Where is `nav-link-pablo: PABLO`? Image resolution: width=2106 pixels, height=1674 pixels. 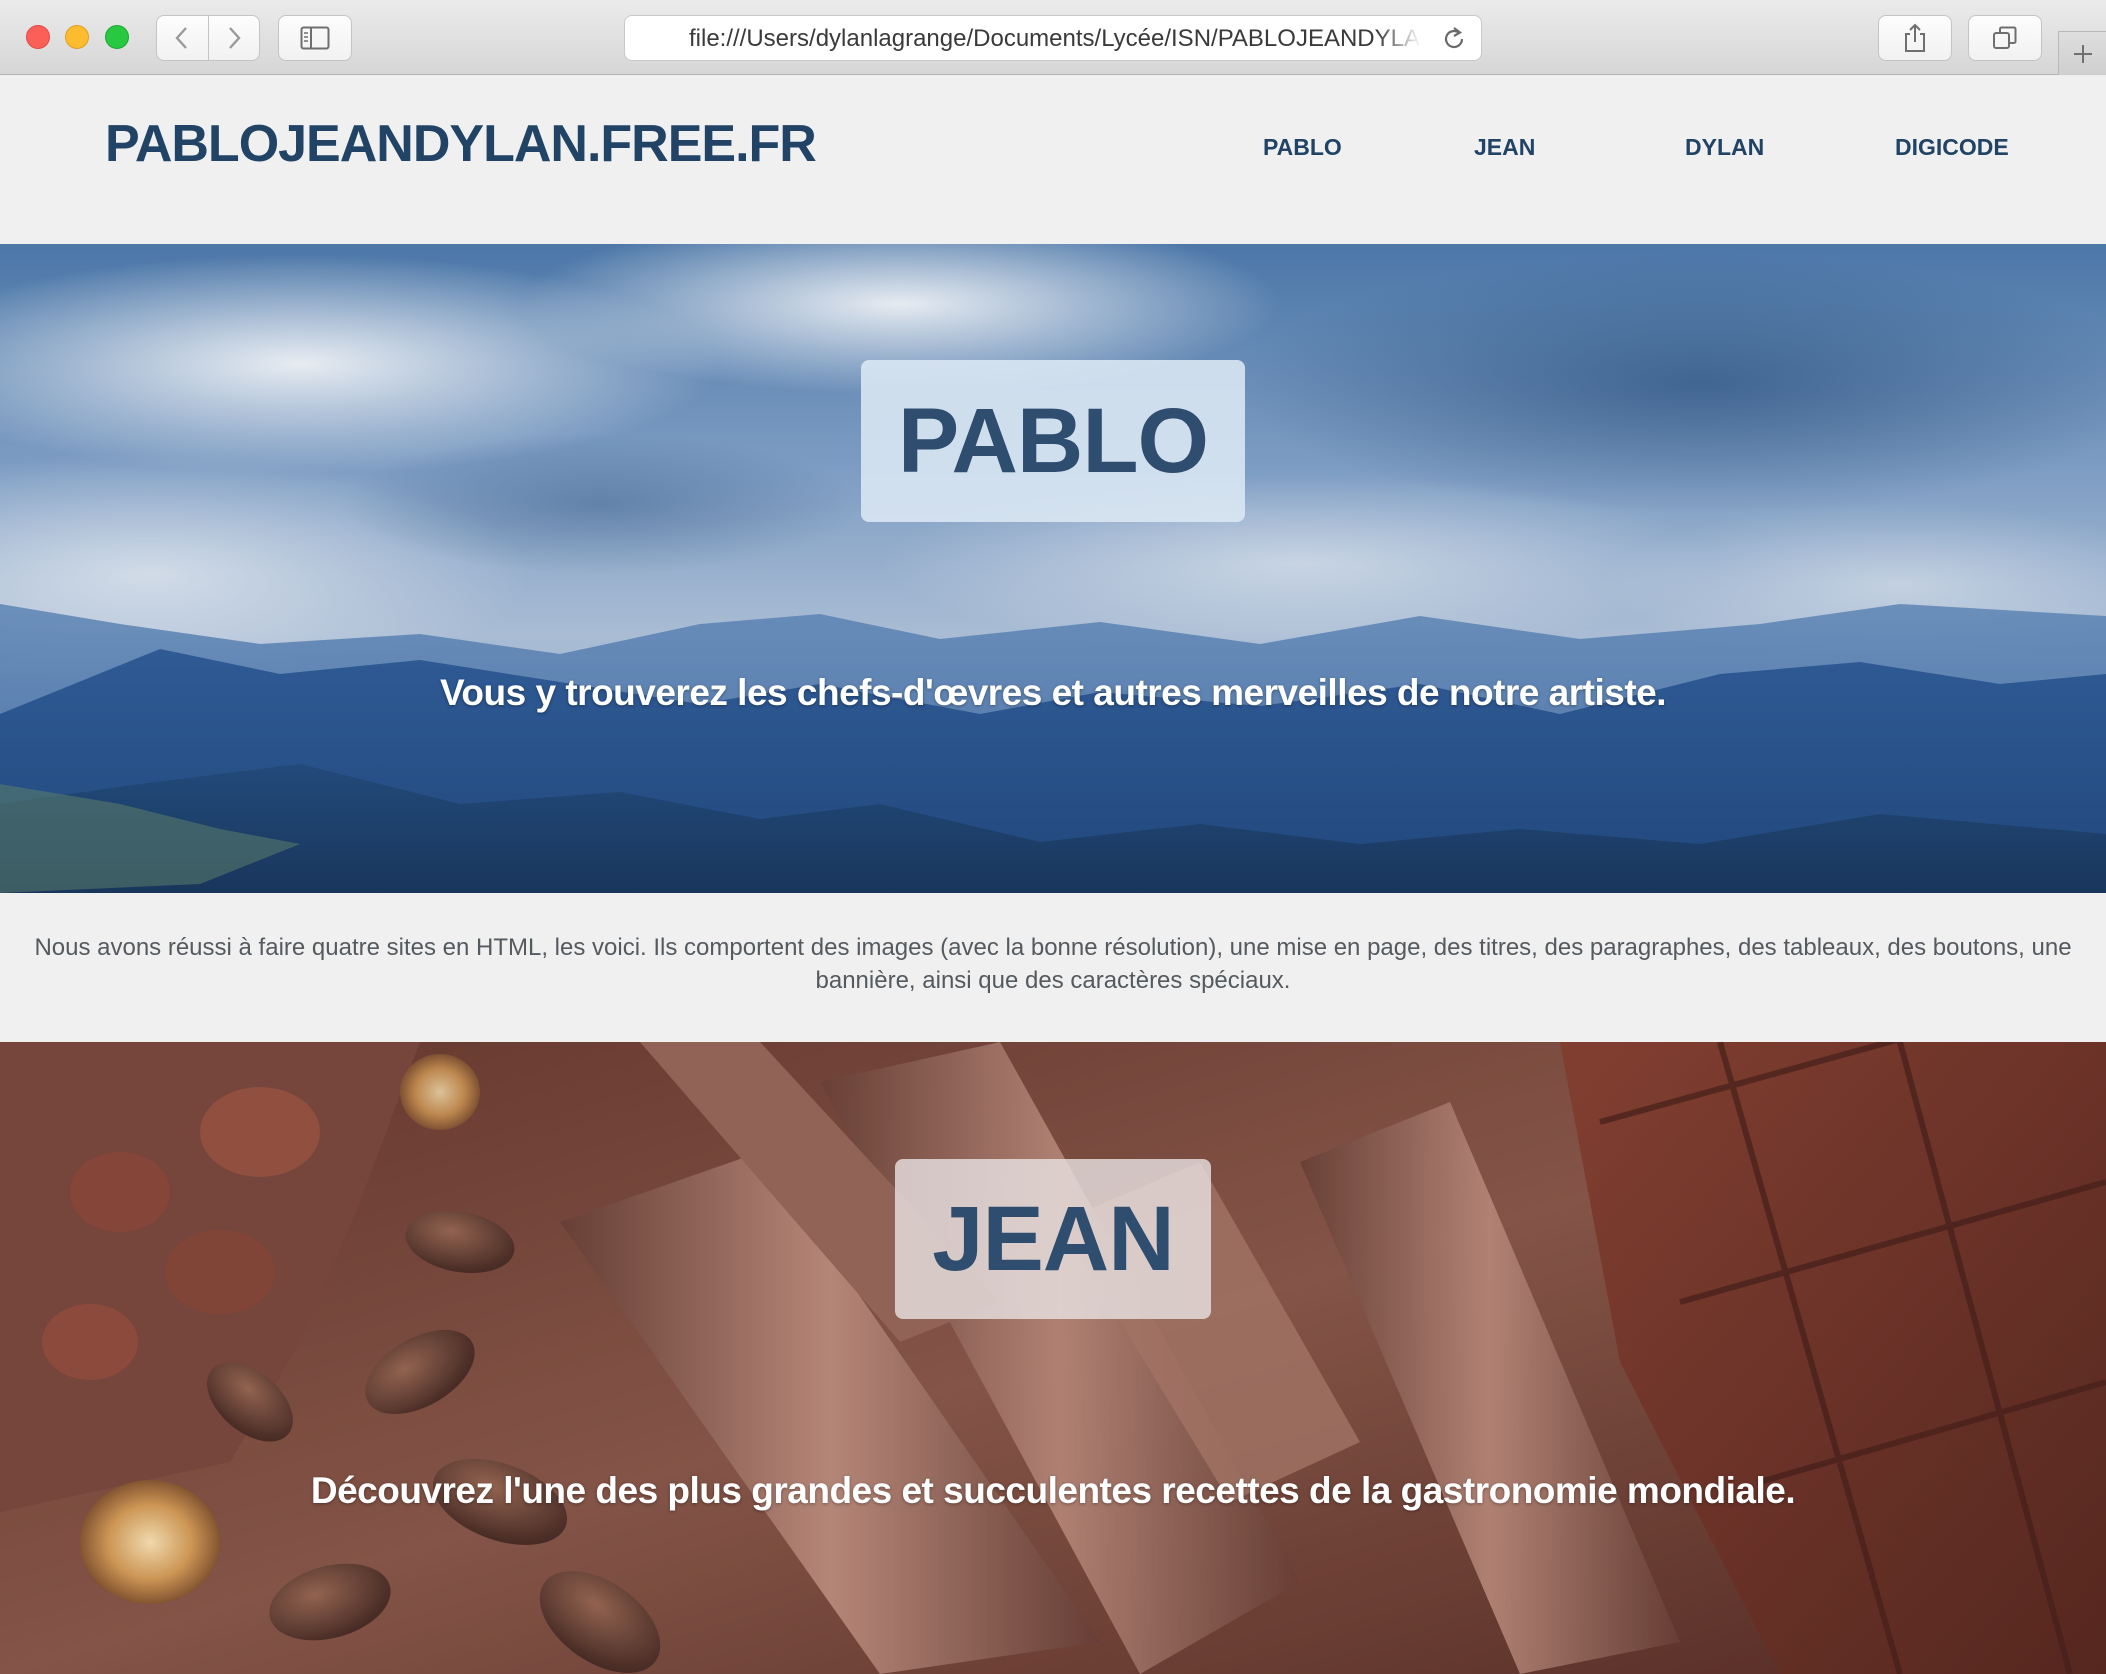 nav-link-pablo: PABLO is located at coordinates (1302, 147).